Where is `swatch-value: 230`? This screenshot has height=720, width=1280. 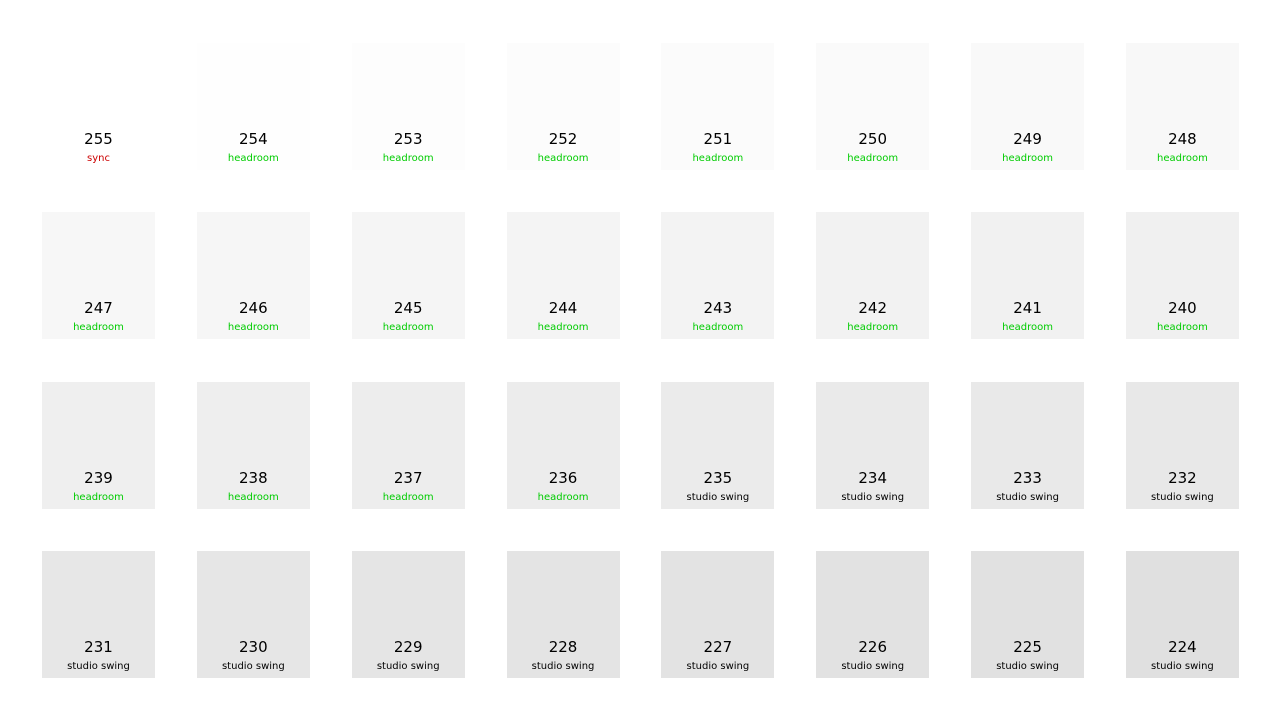 swatch-value: 230 is located at coordinates (253, 646).